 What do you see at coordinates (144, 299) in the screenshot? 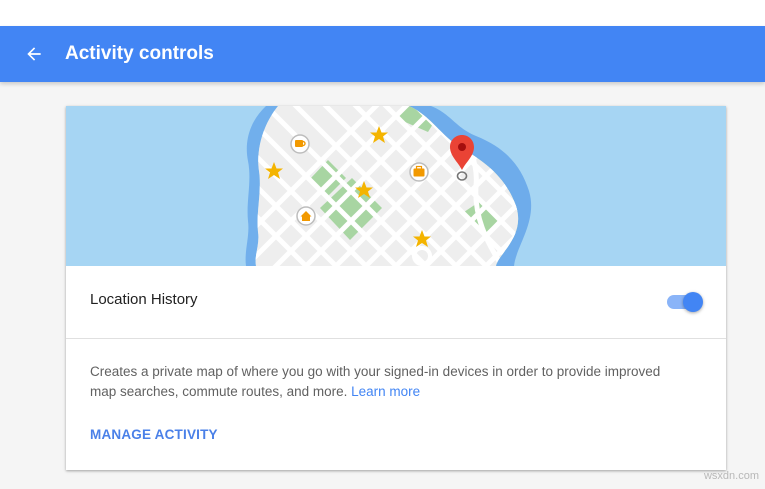
I see `location-history-label: Location History` at bounding box center [144, 299].